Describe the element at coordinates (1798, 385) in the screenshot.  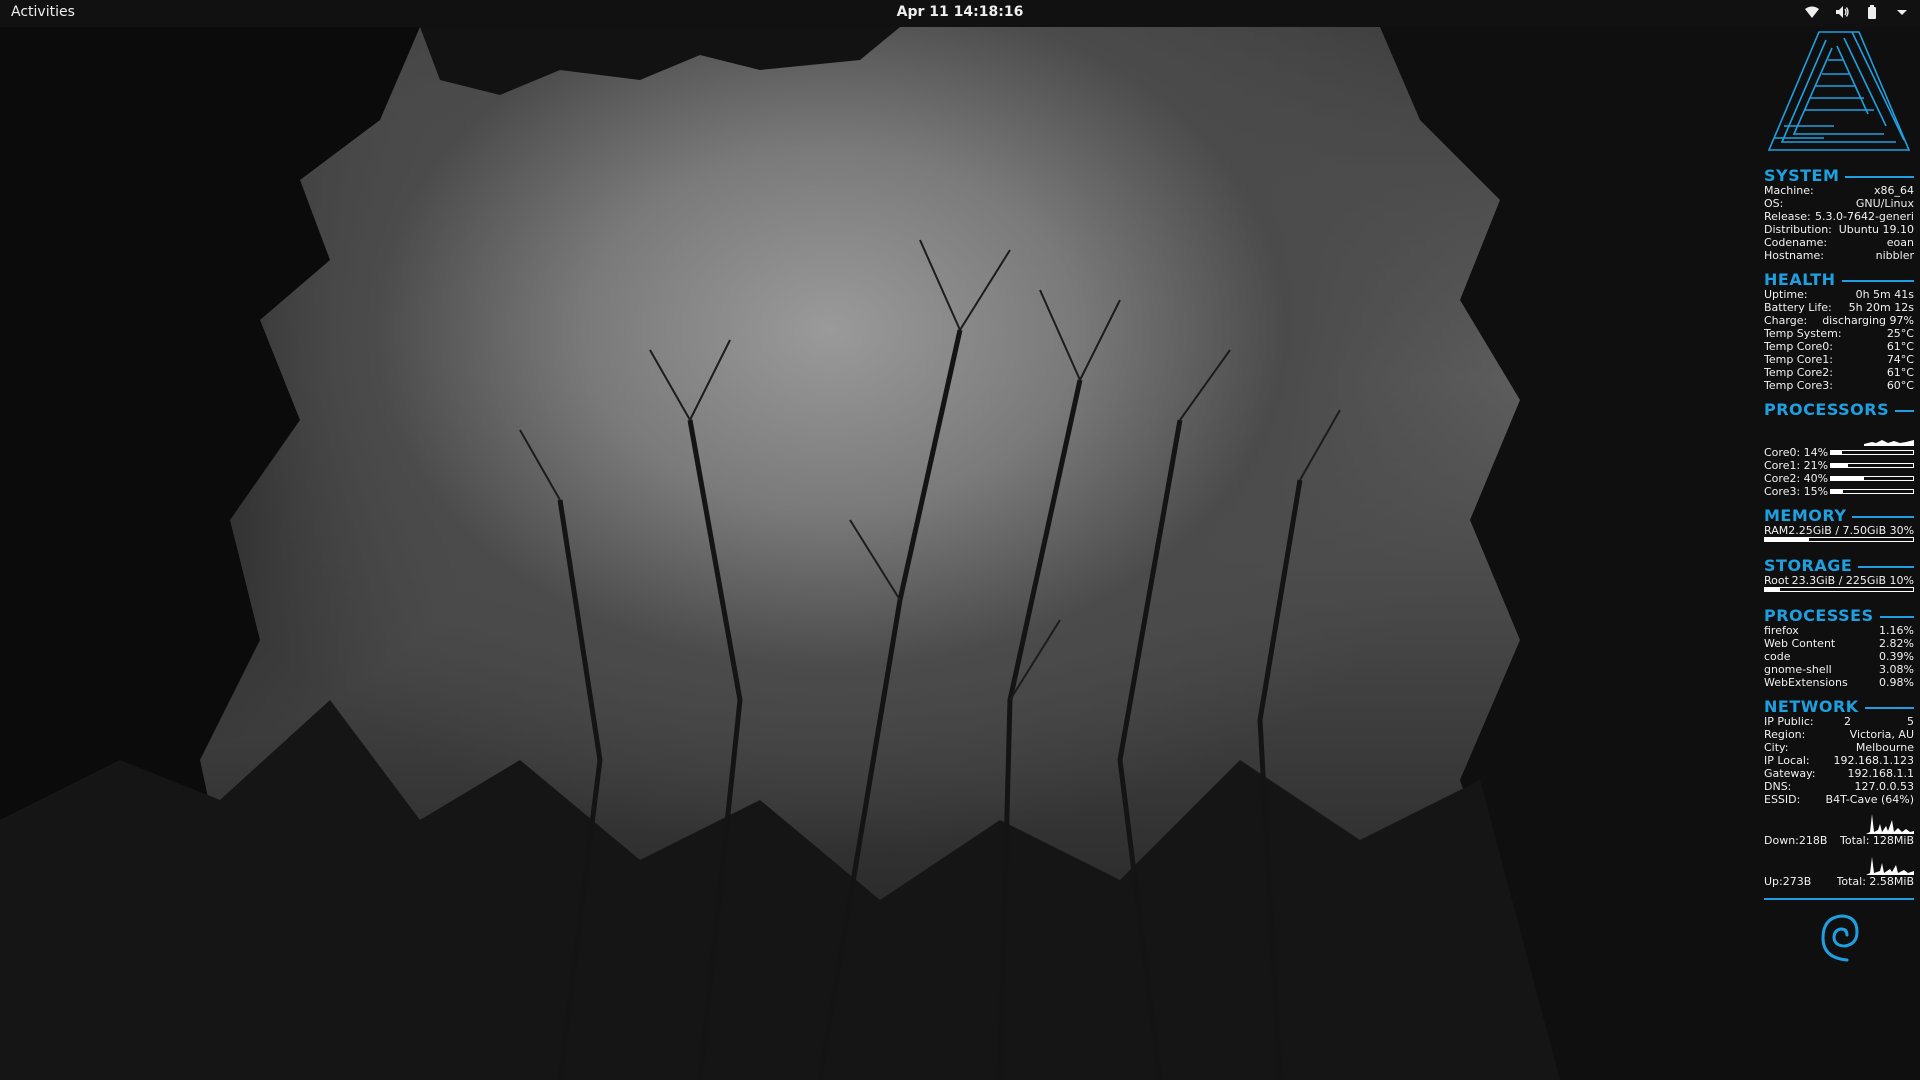
I see `row-key: Temp Core3:` at that location.